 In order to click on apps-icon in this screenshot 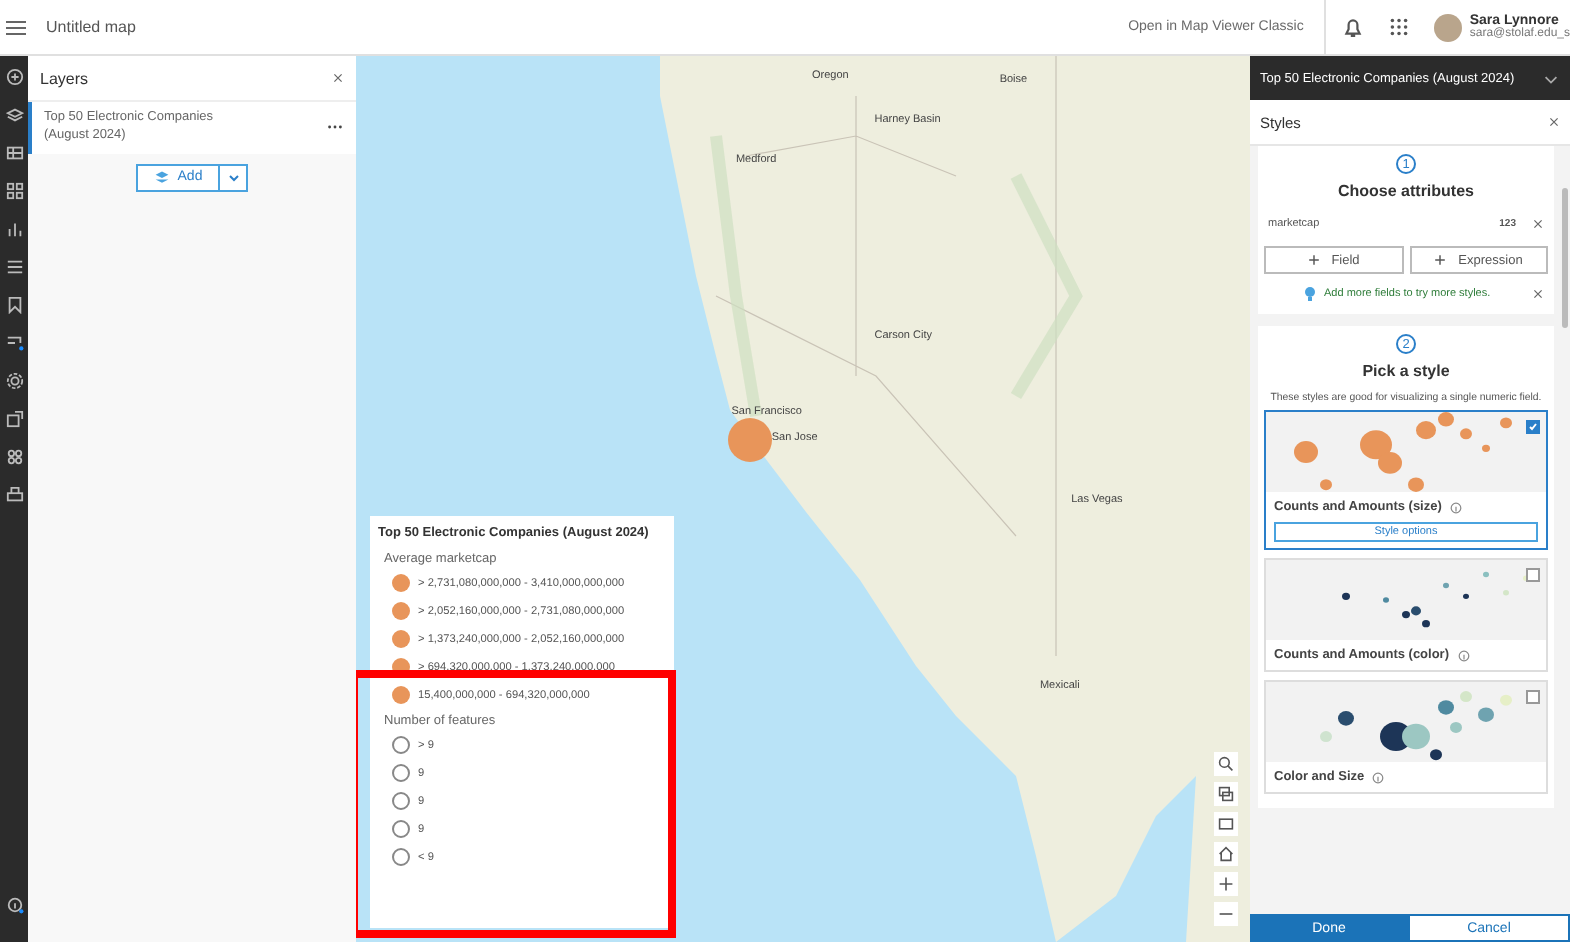, I will do `click(14, 457)`.